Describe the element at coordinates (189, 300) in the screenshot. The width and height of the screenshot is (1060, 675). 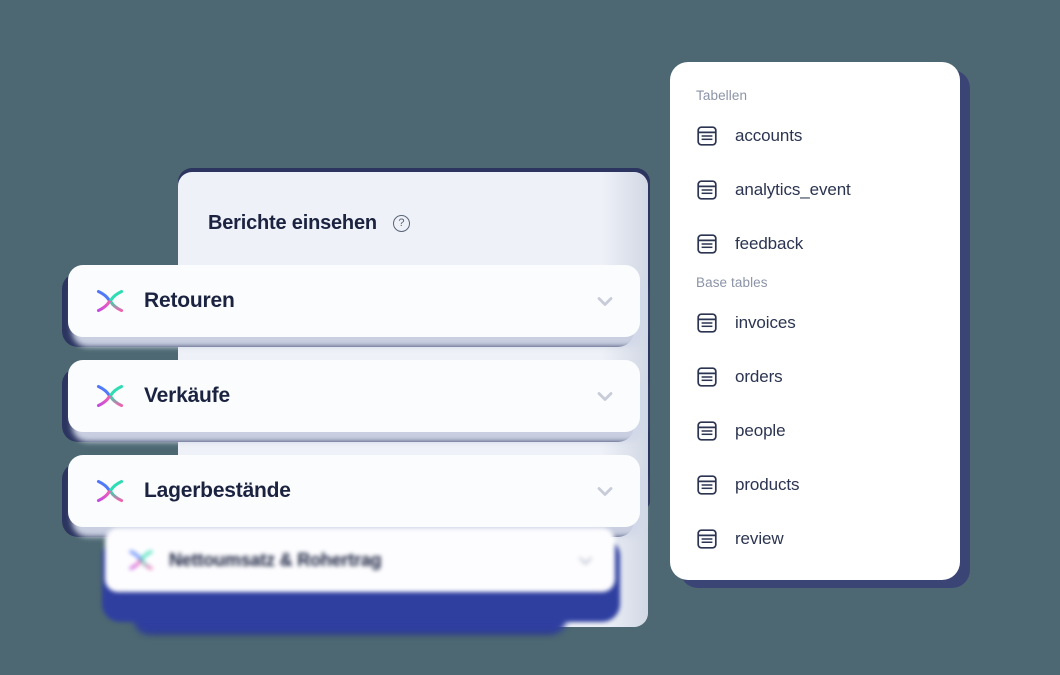
I see `card-label: Retouren` at that location.